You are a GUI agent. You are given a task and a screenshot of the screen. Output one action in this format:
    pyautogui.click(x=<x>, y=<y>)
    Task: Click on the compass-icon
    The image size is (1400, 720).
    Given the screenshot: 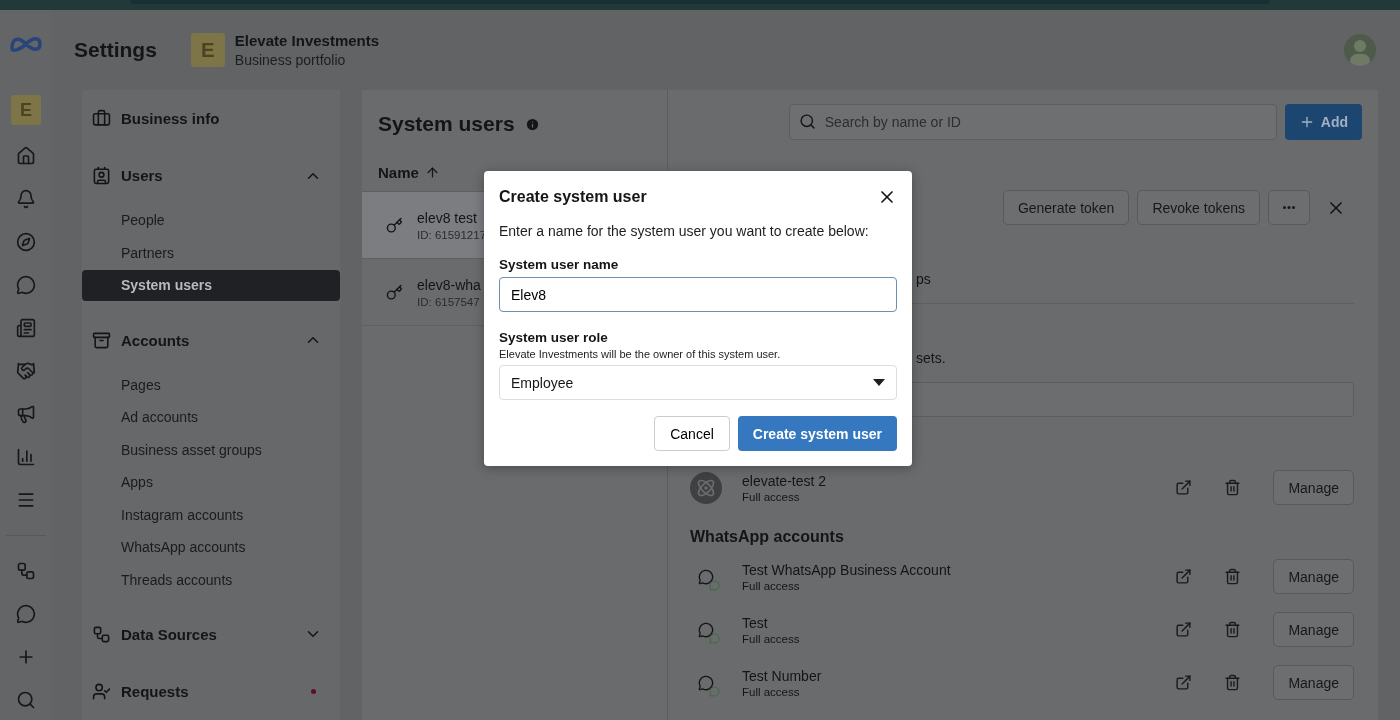 What is the action you would take?
    pyautogui.click(x=26, y=242)
    